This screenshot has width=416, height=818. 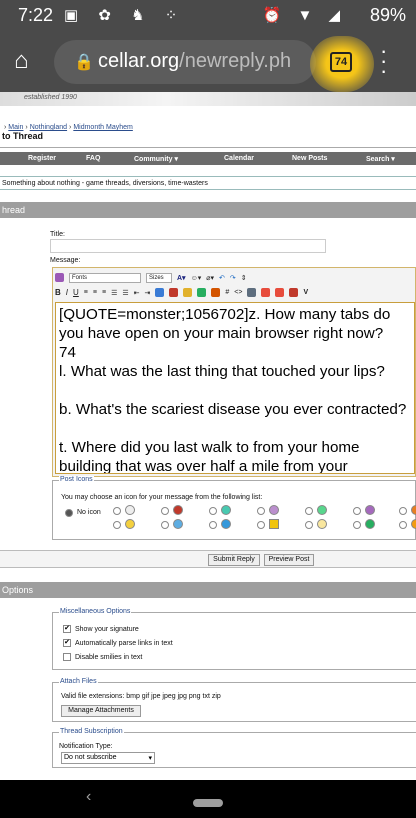 What do you see at coordinates (67, 657) in the screenshot?
I see `disable-smilies-checkbox` at bounding box center [67, 657].